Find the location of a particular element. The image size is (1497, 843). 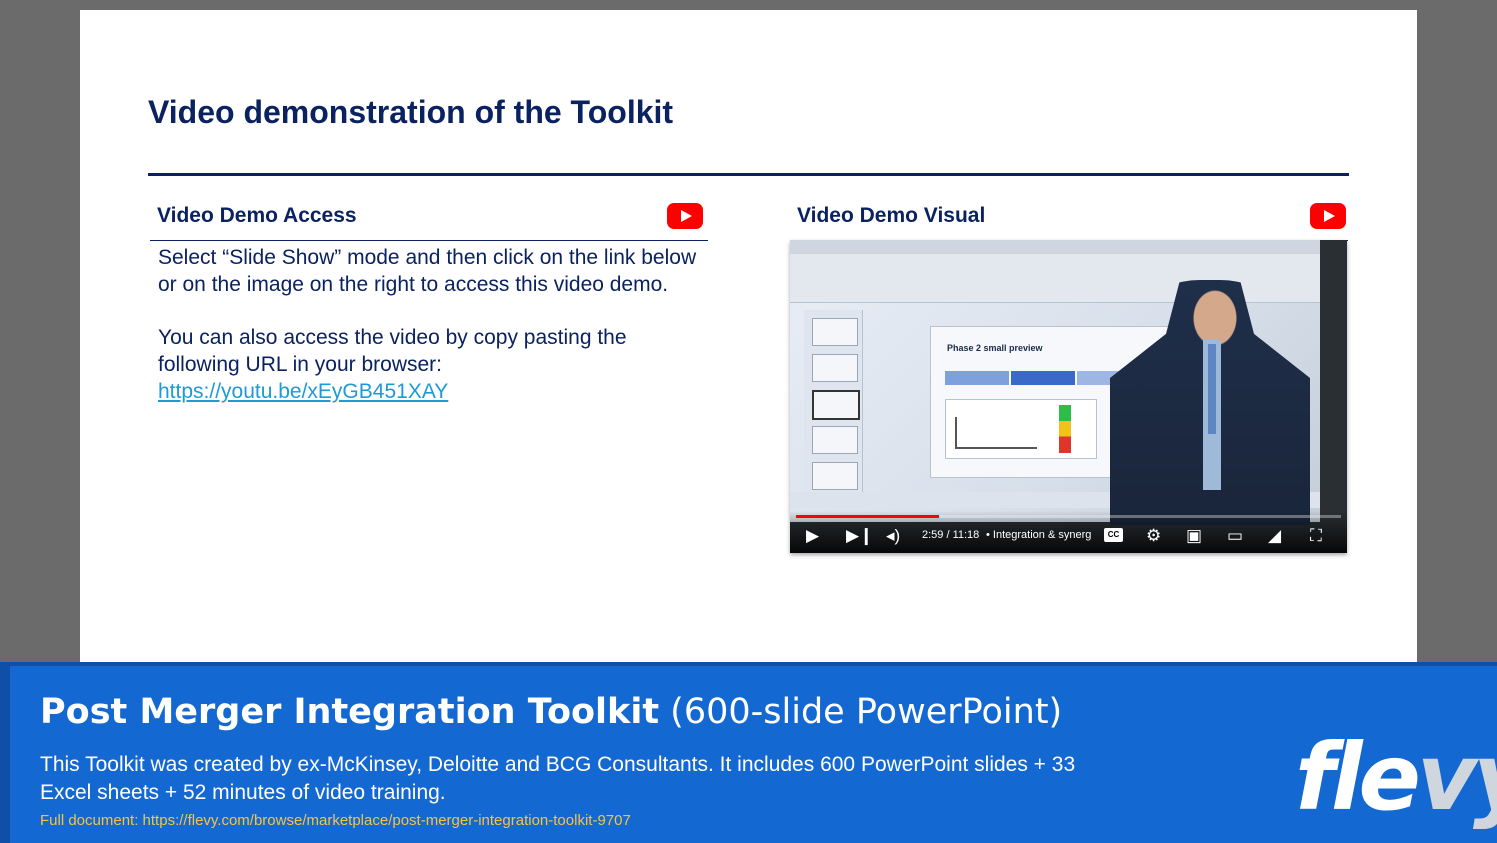

settings-icon: ⚙ is located at coordinates (1153, 536).